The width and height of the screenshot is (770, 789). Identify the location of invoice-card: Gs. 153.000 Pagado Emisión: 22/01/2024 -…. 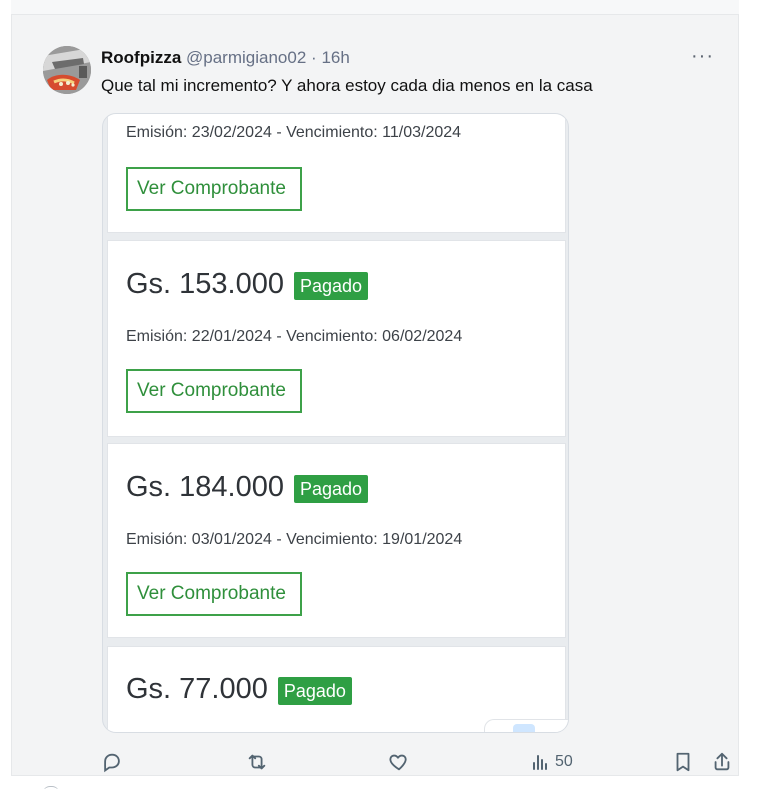
(336, 338).